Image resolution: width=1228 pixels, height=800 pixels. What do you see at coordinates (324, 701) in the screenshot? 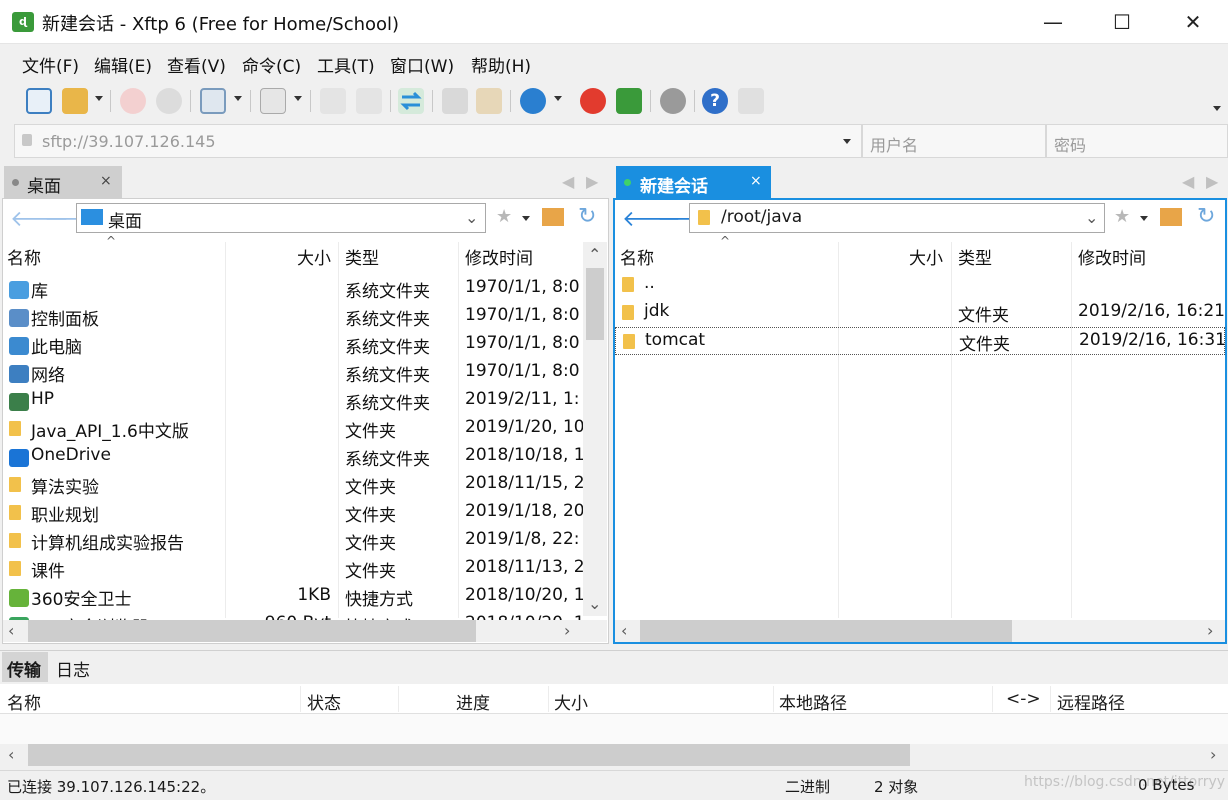
I see `col-status: 状态` at bounding box center [324, 701].